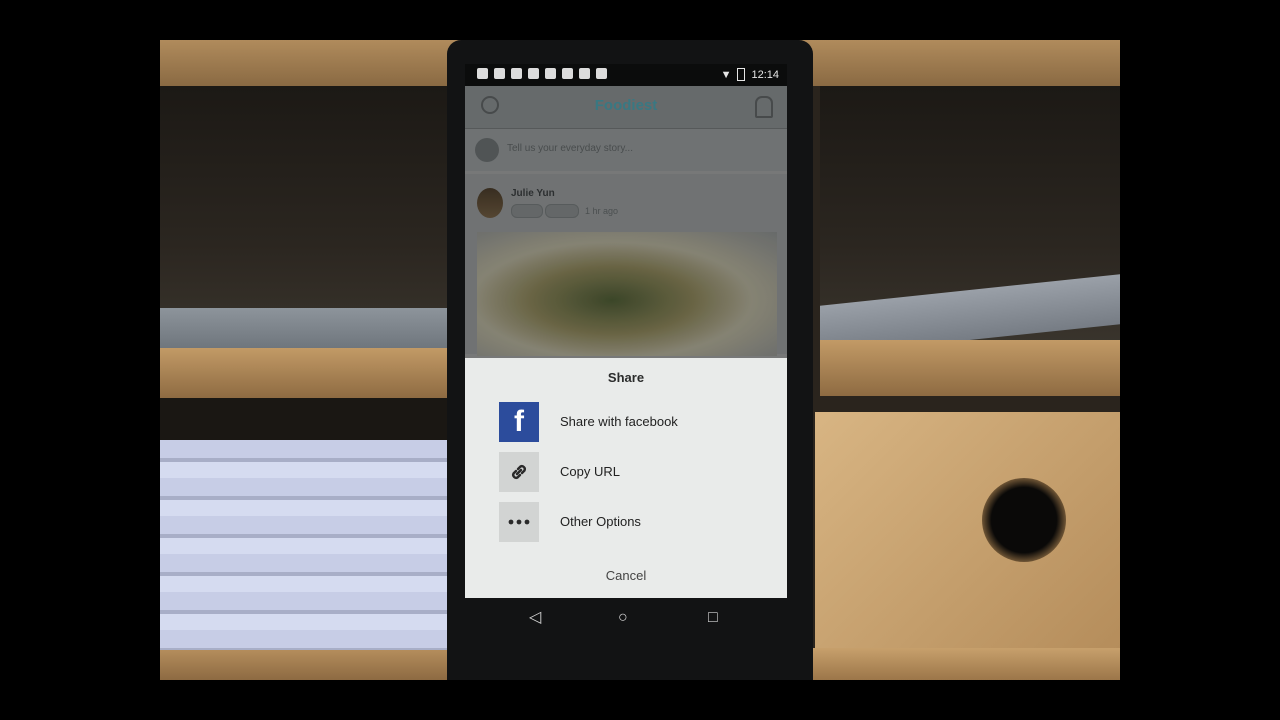 Image resolution: width=1280 pixels, height=720 pixels. What do you see at coordinates (550, 73) in the screenshot?
I see `clock-icon` at bounding box center [550, 73].